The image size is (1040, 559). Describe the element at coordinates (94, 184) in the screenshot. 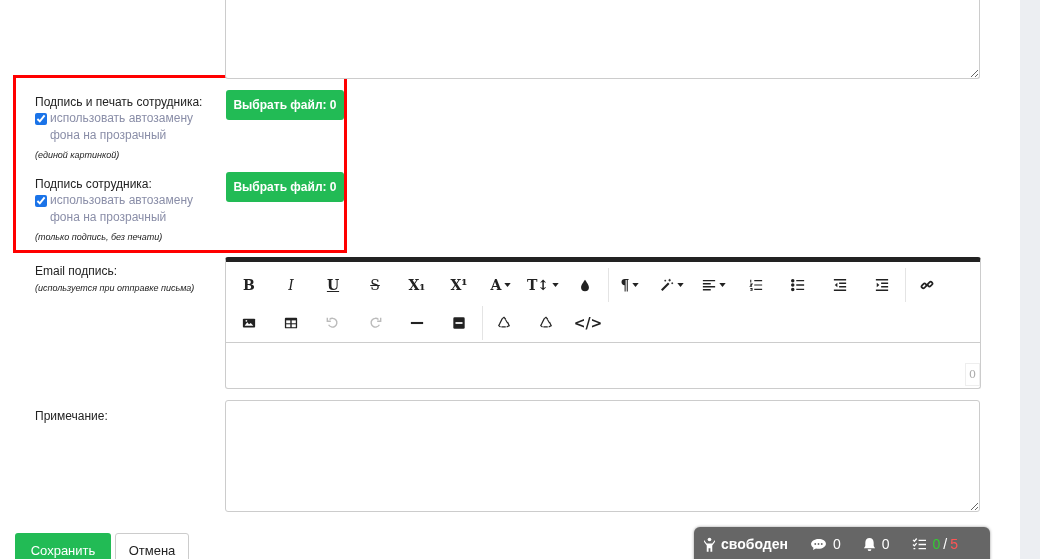

I see `field-label: Подпись сотрудника:` at that location.